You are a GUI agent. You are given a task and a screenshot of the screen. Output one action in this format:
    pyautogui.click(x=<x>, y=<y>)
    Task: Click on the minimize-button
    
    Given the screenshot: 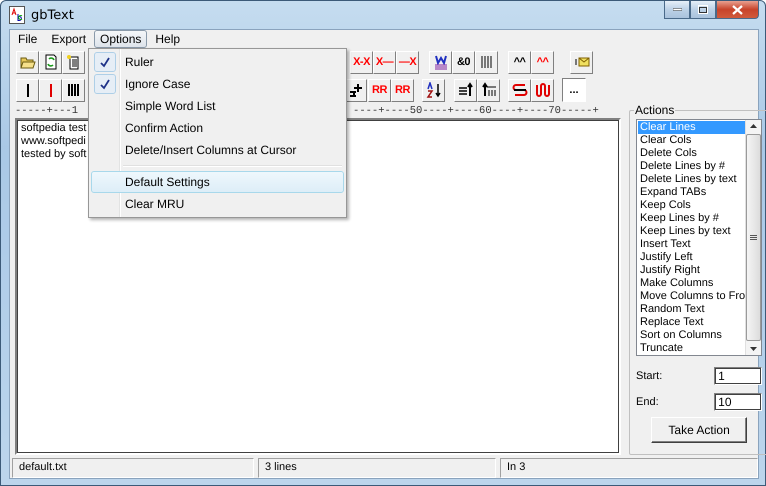 What is the action you would take?
    pyautogui.click(x=677, y=10)
    